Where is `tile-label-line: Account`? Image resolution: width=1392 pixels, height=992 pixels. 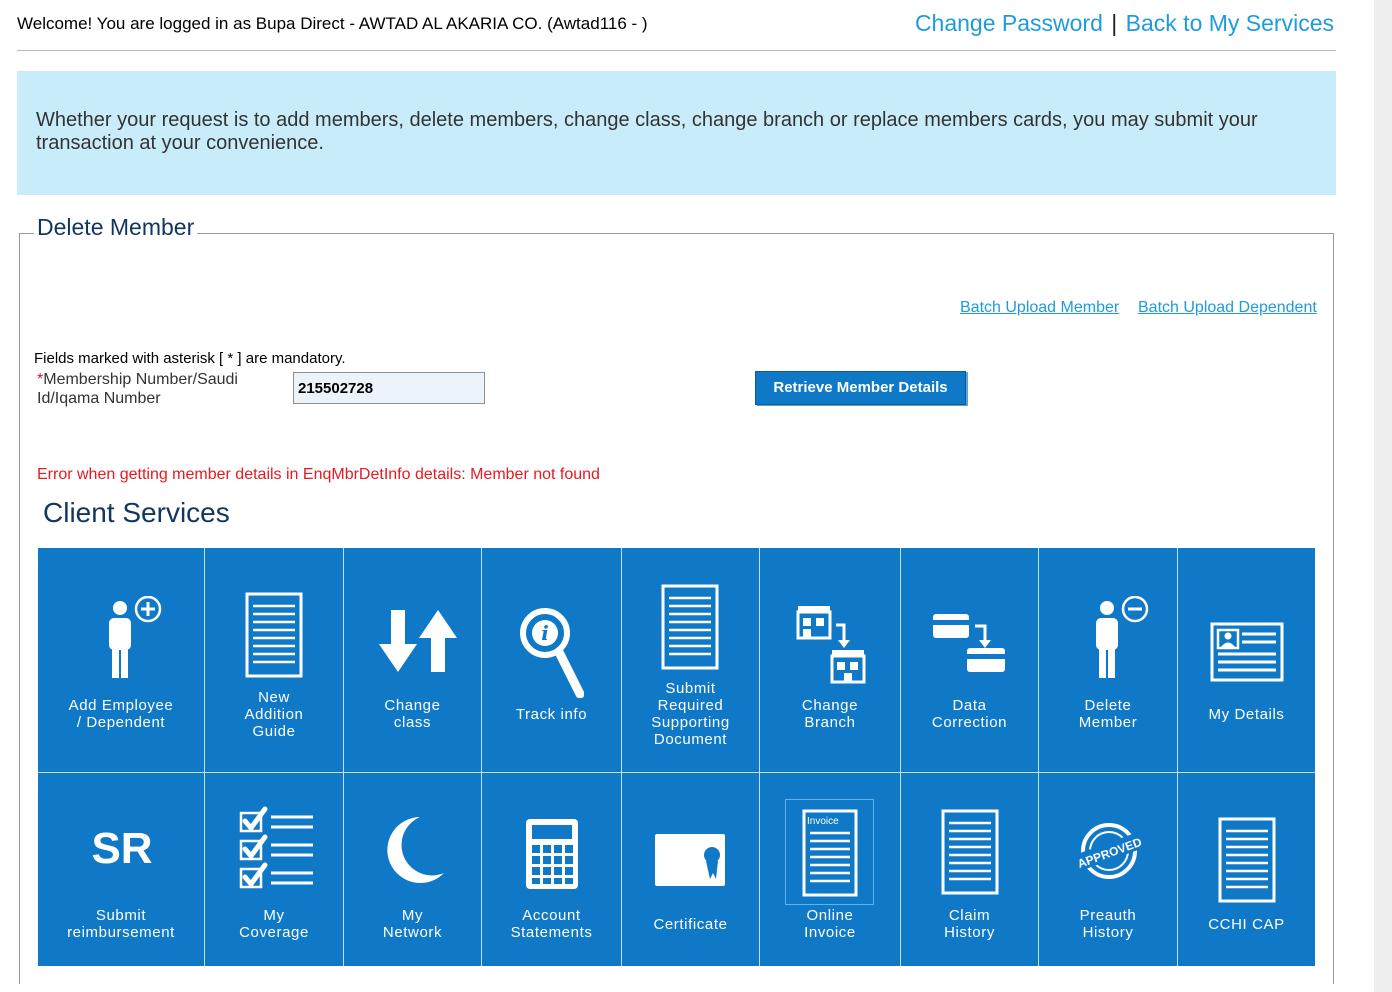 tile-label-line: Account is located at coordinates (551, 915).